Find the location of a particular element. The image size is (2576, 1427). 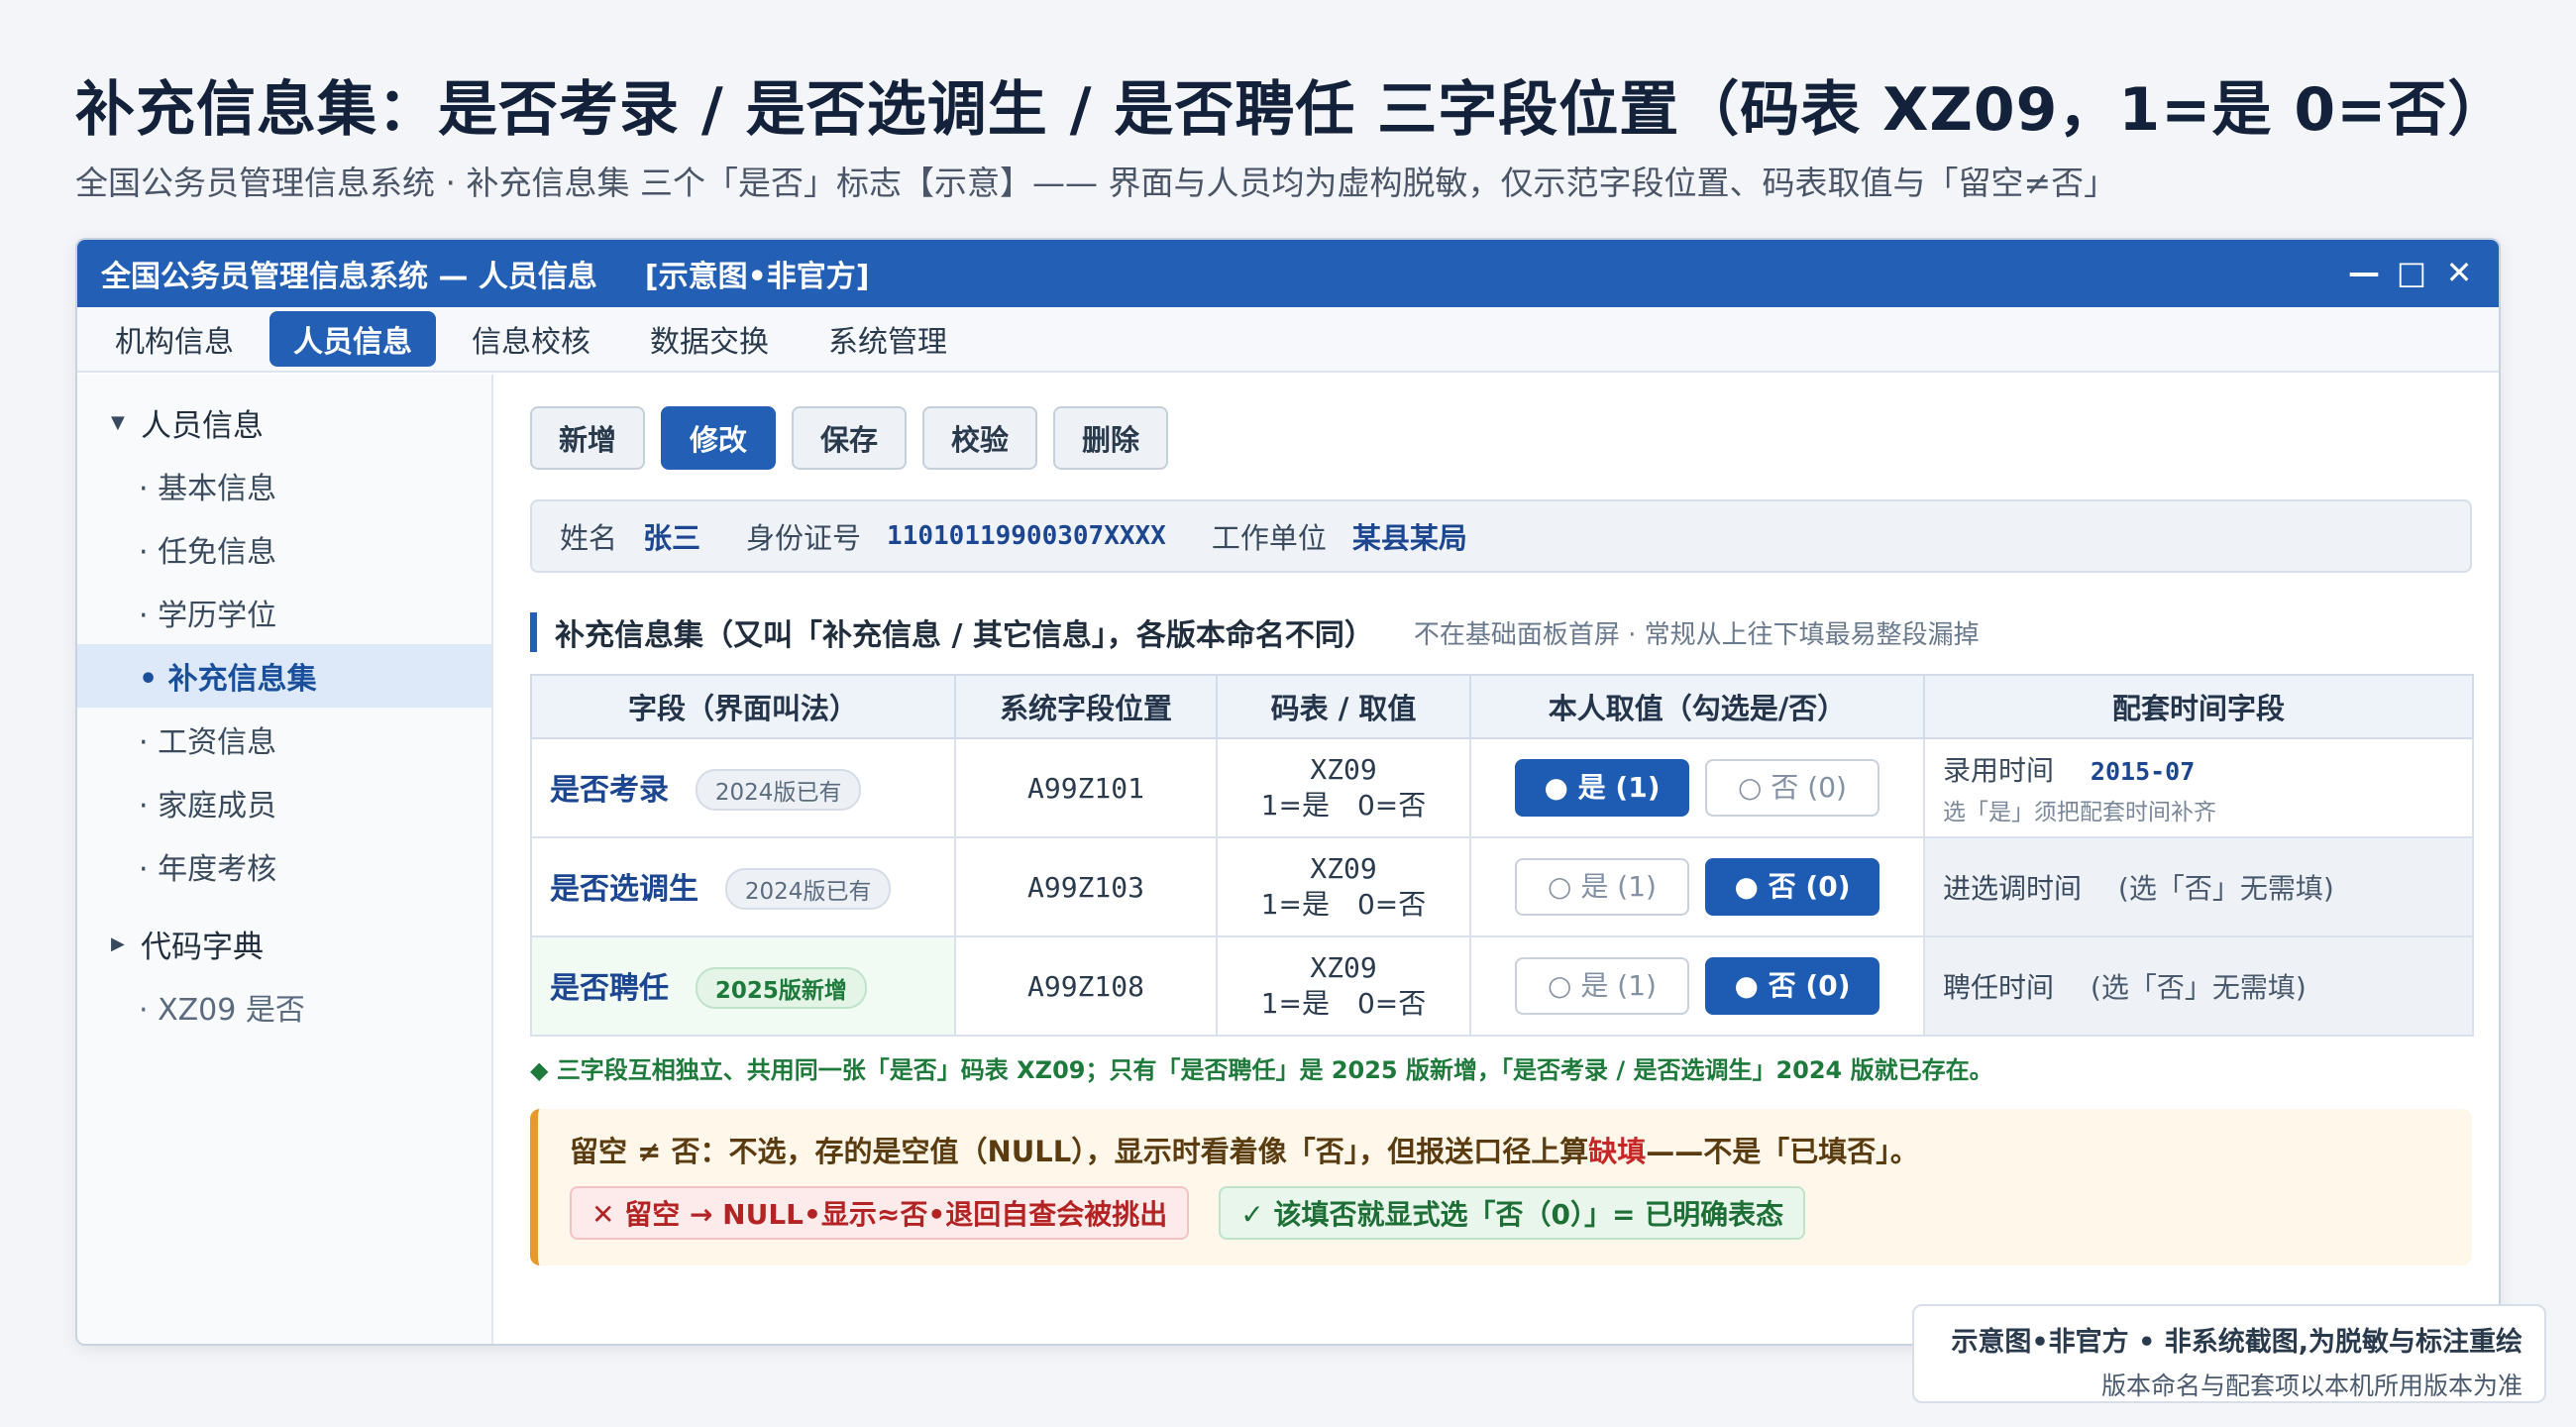

validate-button: 校验 is located at coordinates (979, 438).